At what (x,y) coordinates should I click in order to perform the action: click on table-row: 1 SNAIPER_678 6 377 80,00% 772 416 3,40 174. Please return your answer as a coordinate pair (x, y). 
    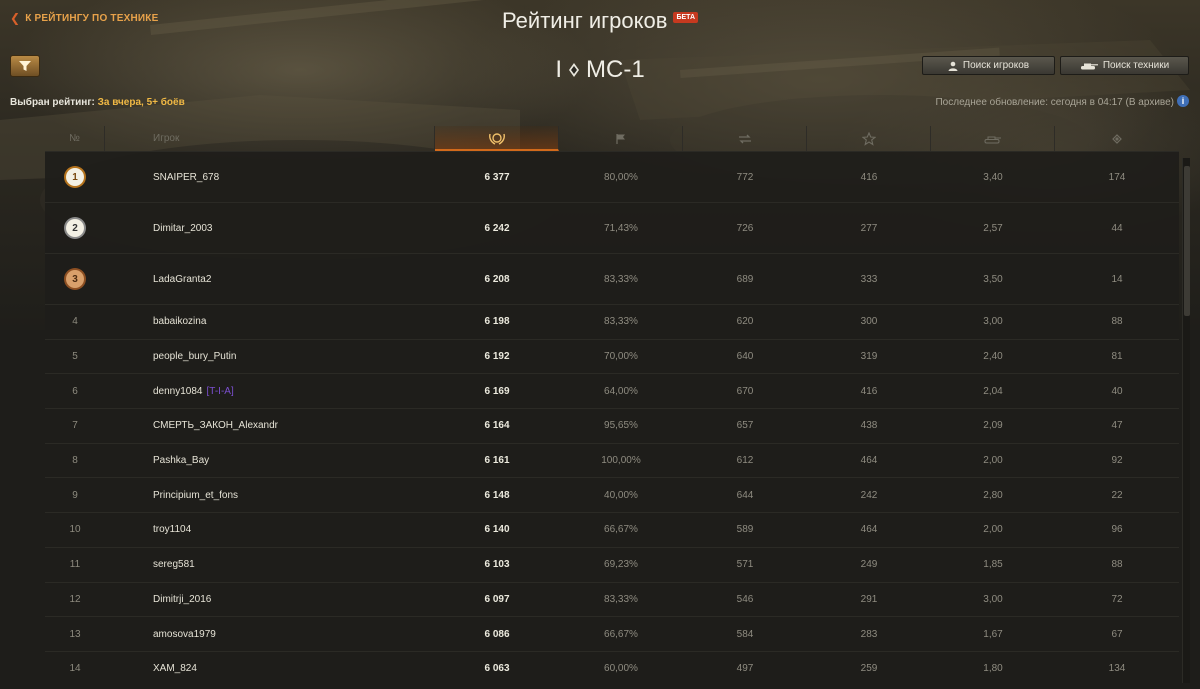
    Looking at the image, I should click on (612, 176).